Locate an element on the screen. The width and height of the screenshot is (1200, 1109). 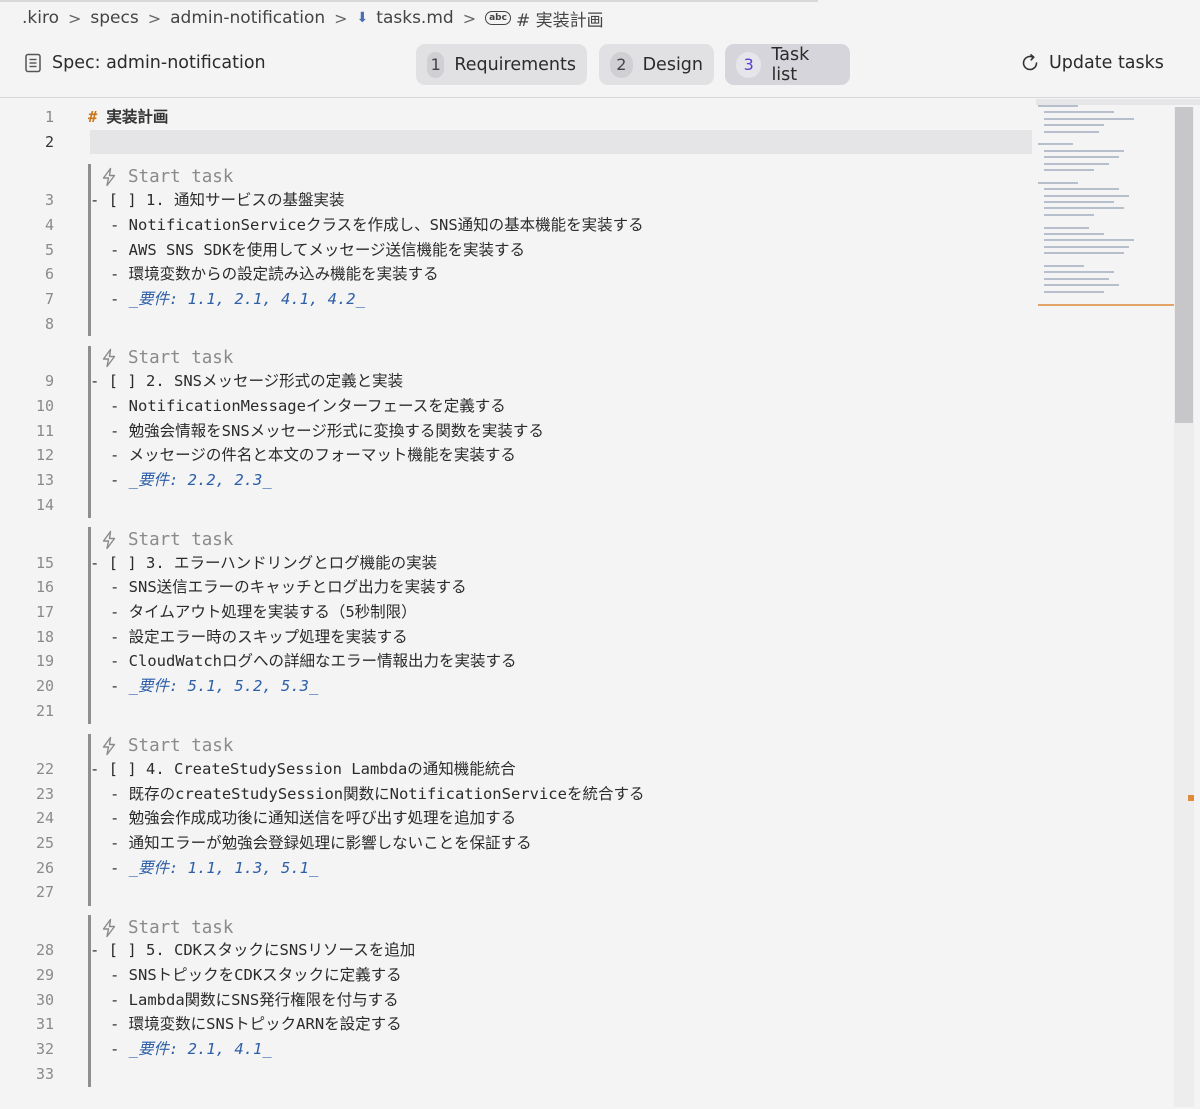
line-number: 10 is located at coordinates (44, 406).